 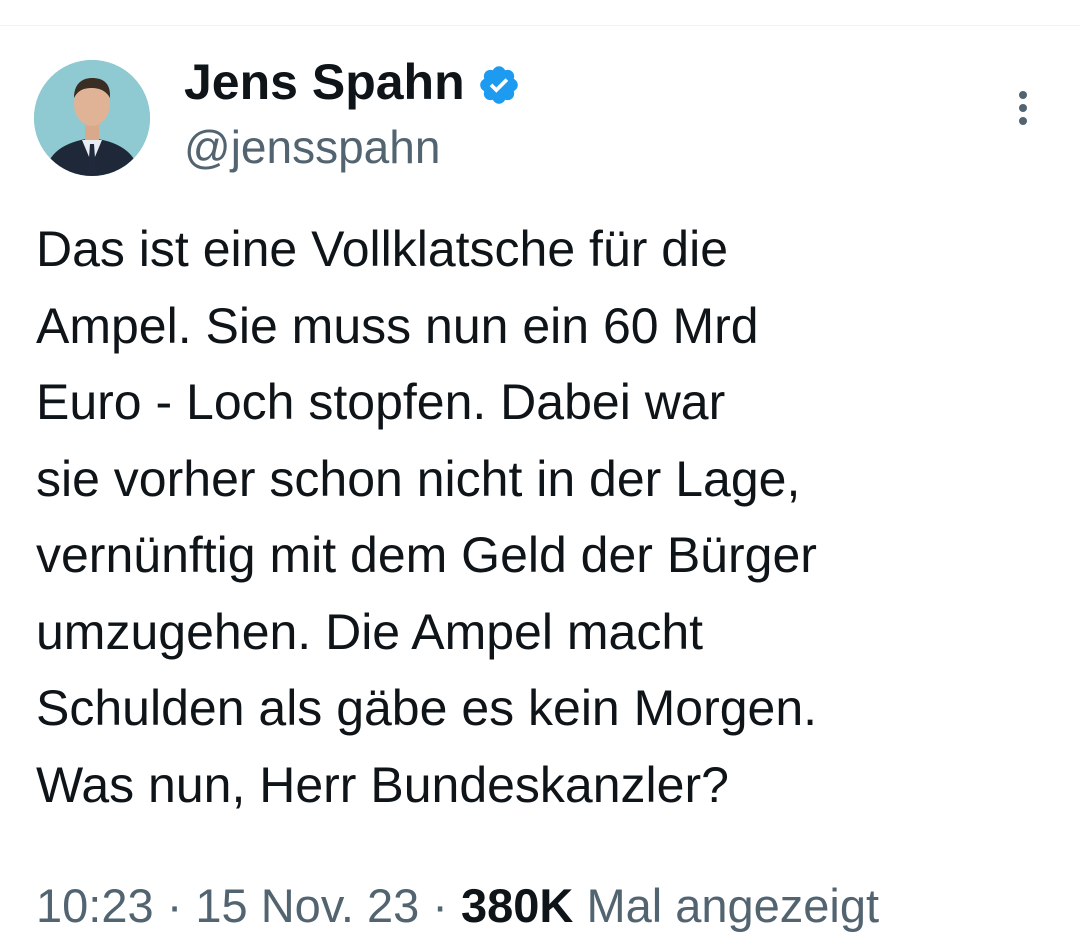 I want to click on tweet-date: 15 Nov. 23, so click(x=307, y=905).